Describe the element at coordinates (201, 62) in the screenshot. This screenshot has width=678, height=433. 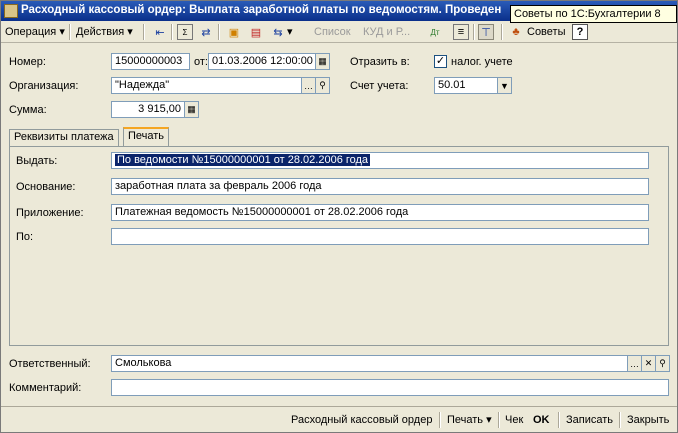
I see `date-from-label: от:` at that location.